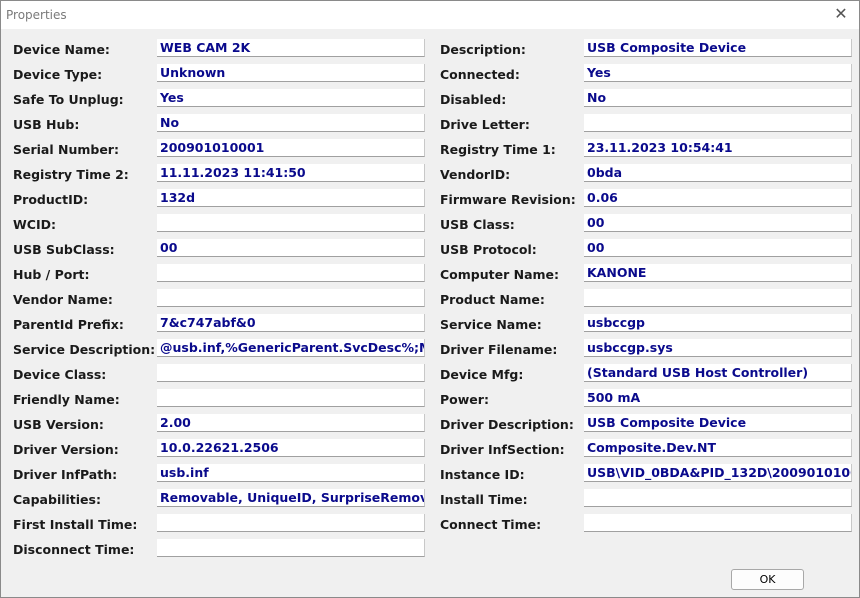 The width and height of the screenshot is (860, 598). Describe the element at coordinates (430, 15) in the screenshot. I see `title-bar: Properties ✕` at that location.